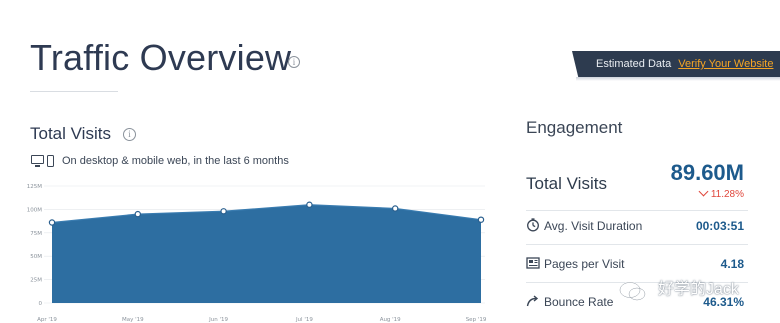 The height and width of the screenshot is (323, 780). I want to click on desktop-icon, so click(37, 161).